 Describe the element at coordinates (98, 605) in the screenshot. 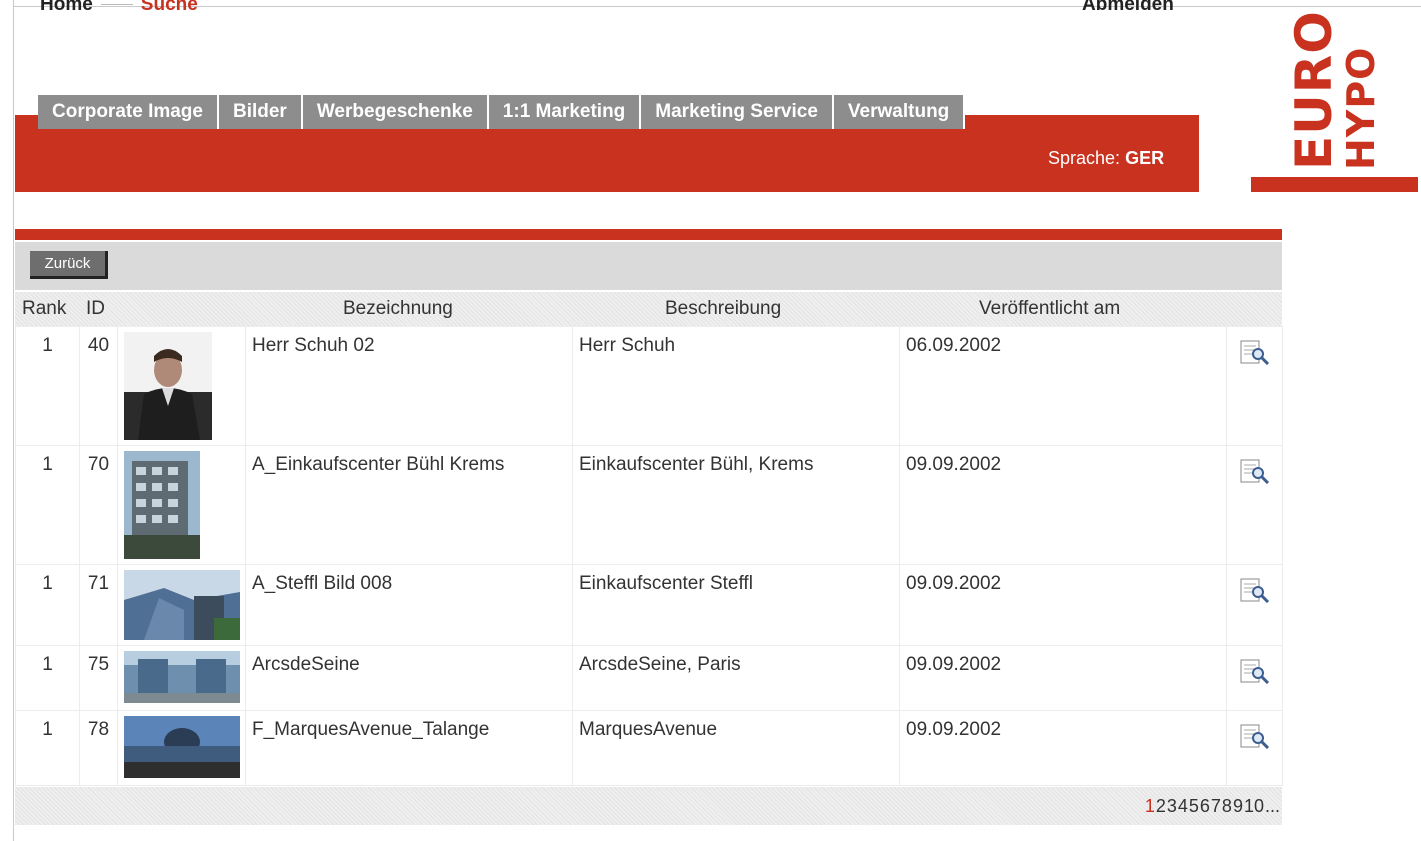

I see `cell-id: 71` at that location.